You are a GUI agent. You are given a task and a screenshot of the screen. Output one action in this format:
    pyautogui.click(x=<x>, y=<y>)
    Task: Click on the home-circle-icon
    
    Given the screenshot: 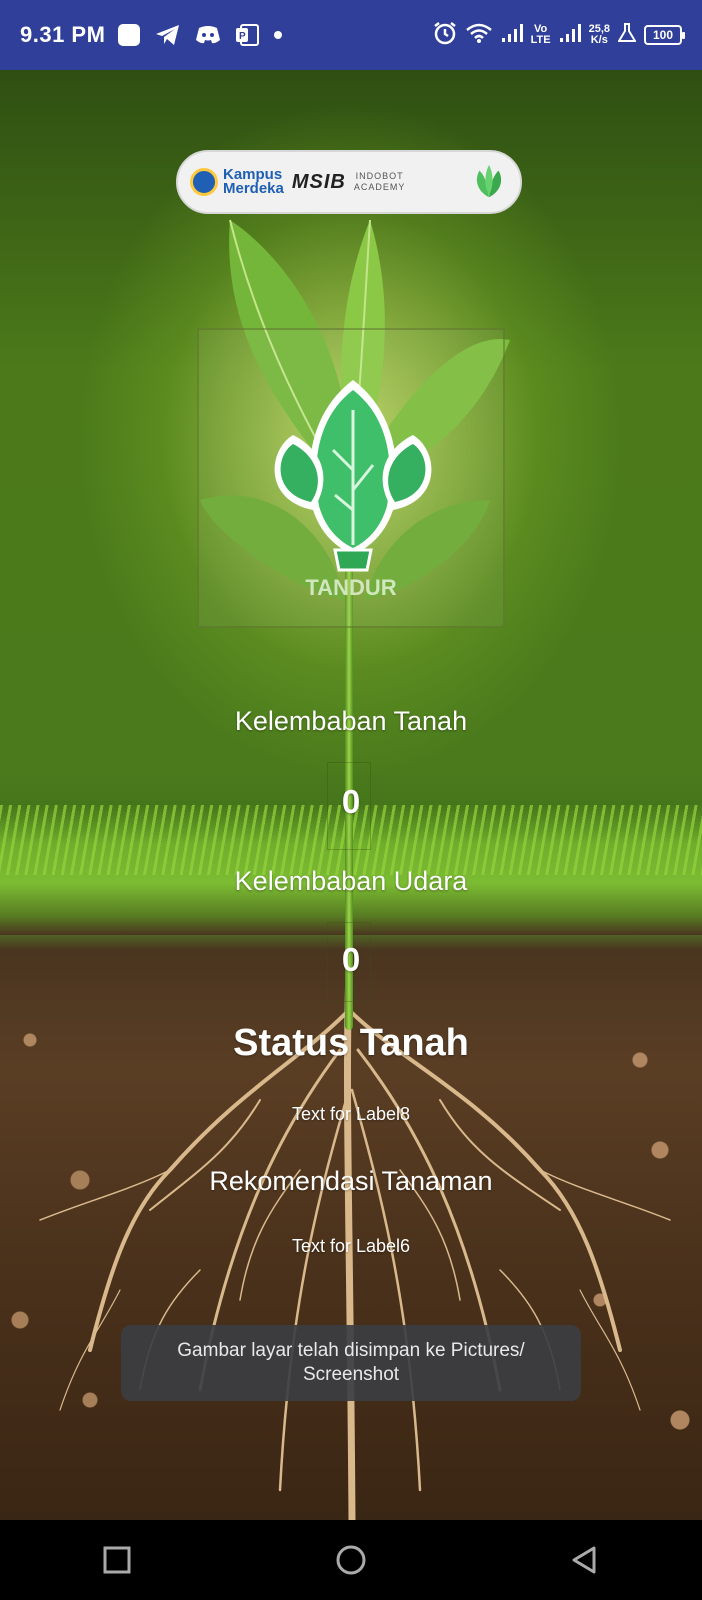 What is the action you would take?
    pyautogui.click(x=351, y=1560)
    